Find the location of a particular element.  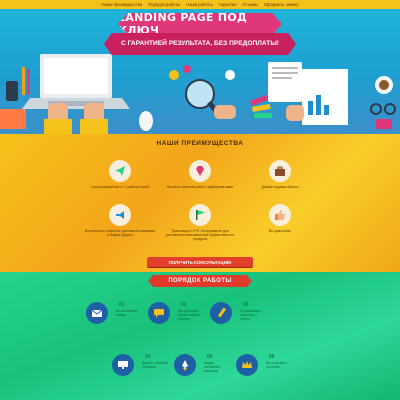

diamond-icon is located at coordinates (200, 171).